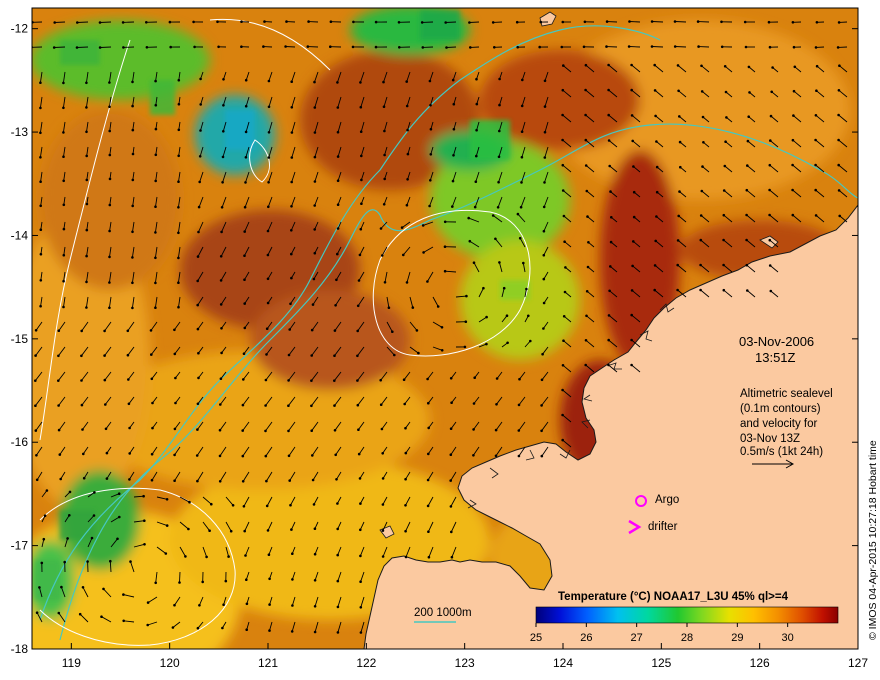 The image size is (880, 680). Describe the element at coordinates (687, 615) in the screenshot. I see `colorbar` at that location.